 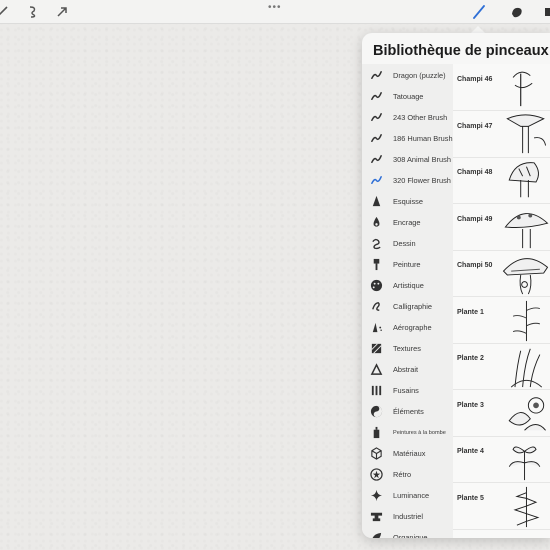 I want to click on brush-item: Plante 4, so click(x=501, y=460).